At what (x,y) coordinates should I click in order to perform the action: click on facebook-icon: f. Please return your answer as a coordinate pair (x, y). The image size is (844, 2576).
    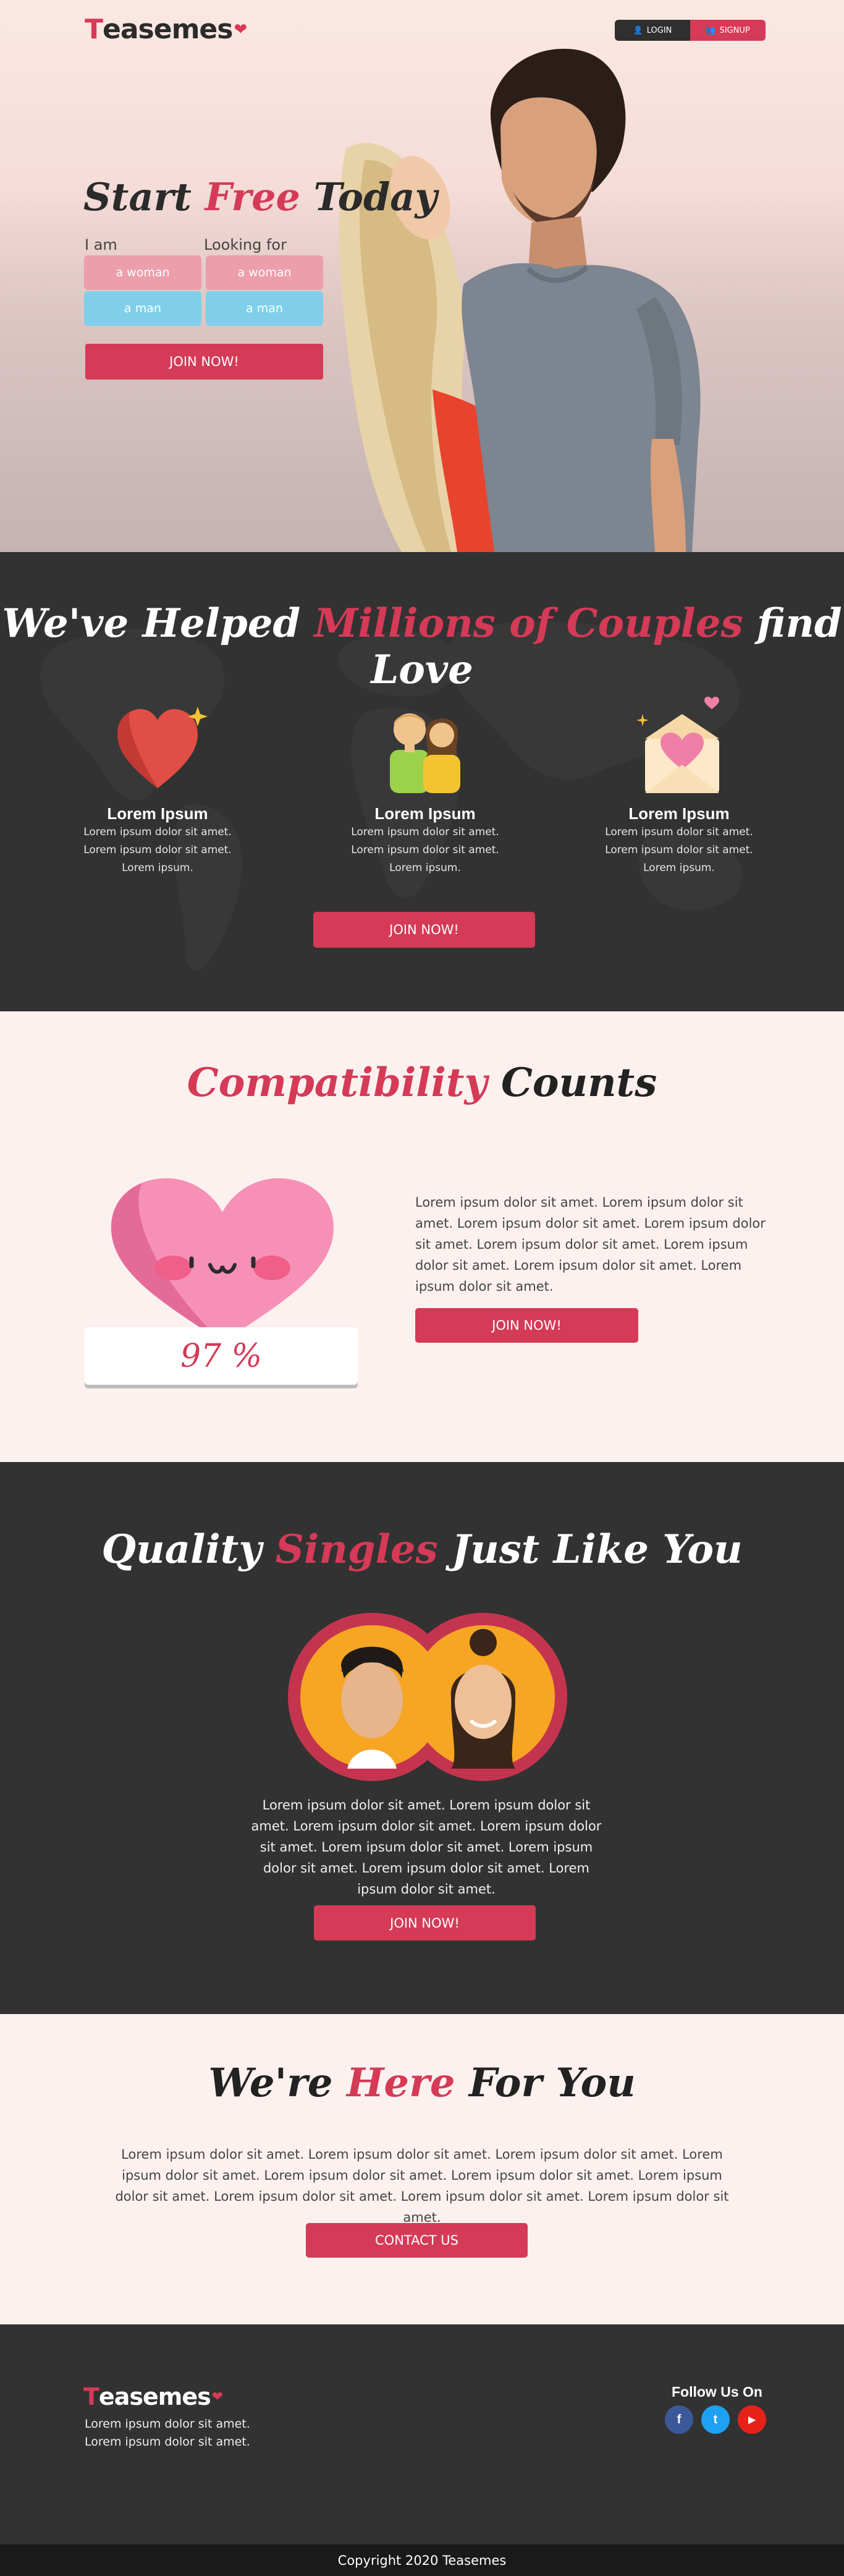
    Looking at the image, I should click on (679, 2419).